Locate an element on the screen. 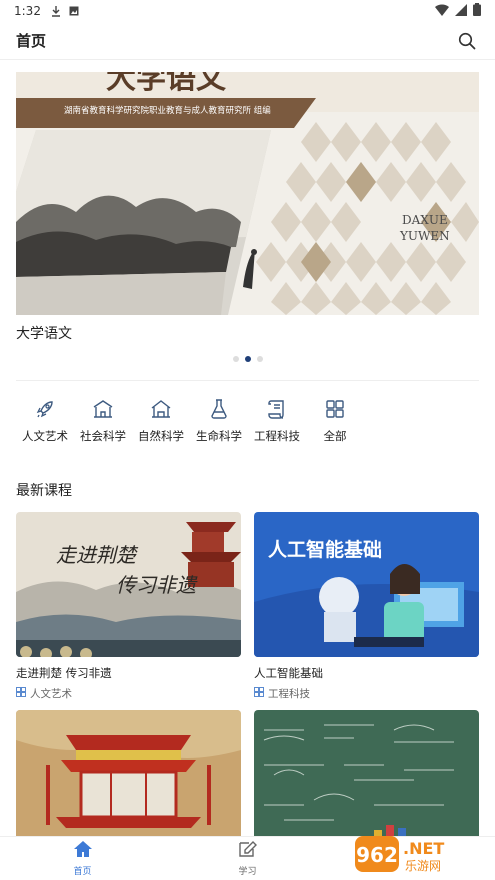 Image resolution: width=495 pixels, height=880 pixels. course-tag: 工程科技 is located at coordinates (366, 693).